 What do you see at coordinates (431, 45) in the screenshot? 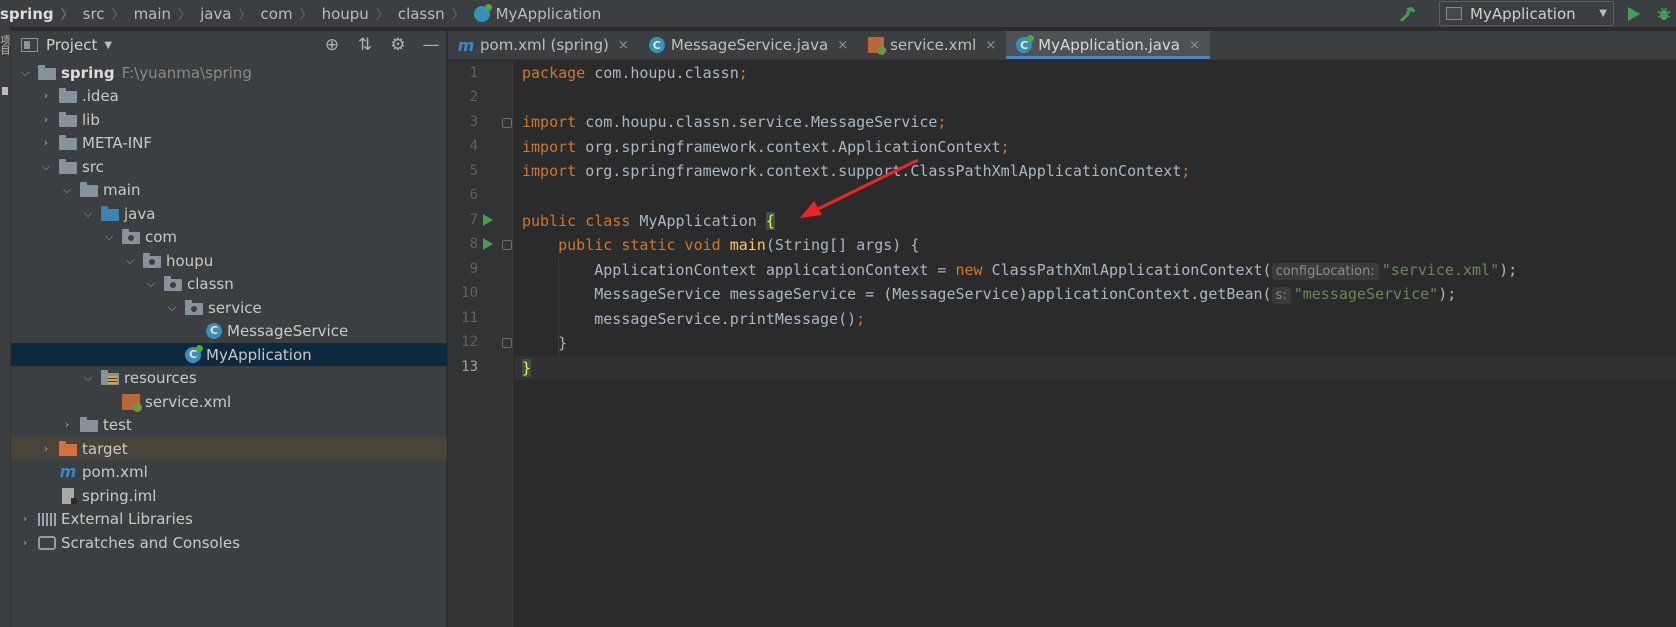
I see `hide-panel-icon: —` at bounding box center [431, 45].